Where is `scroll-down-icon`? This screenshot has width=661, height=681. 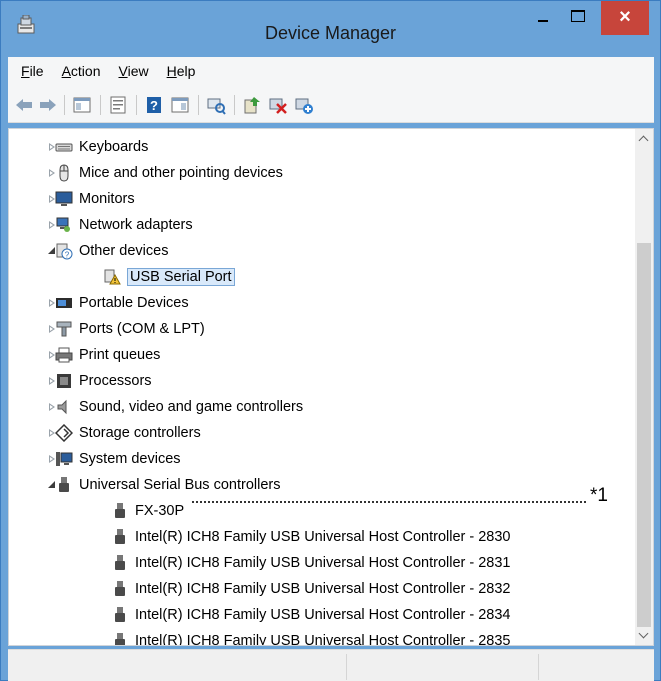 scroll-down-icon is located at coordinates (644, 636).